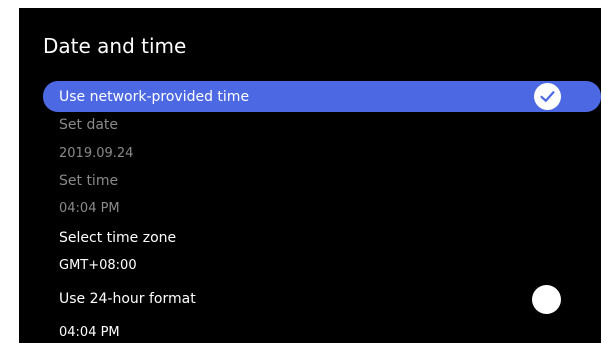  I want to click on network-time-item: Use network-provided time, so click(322, 96).